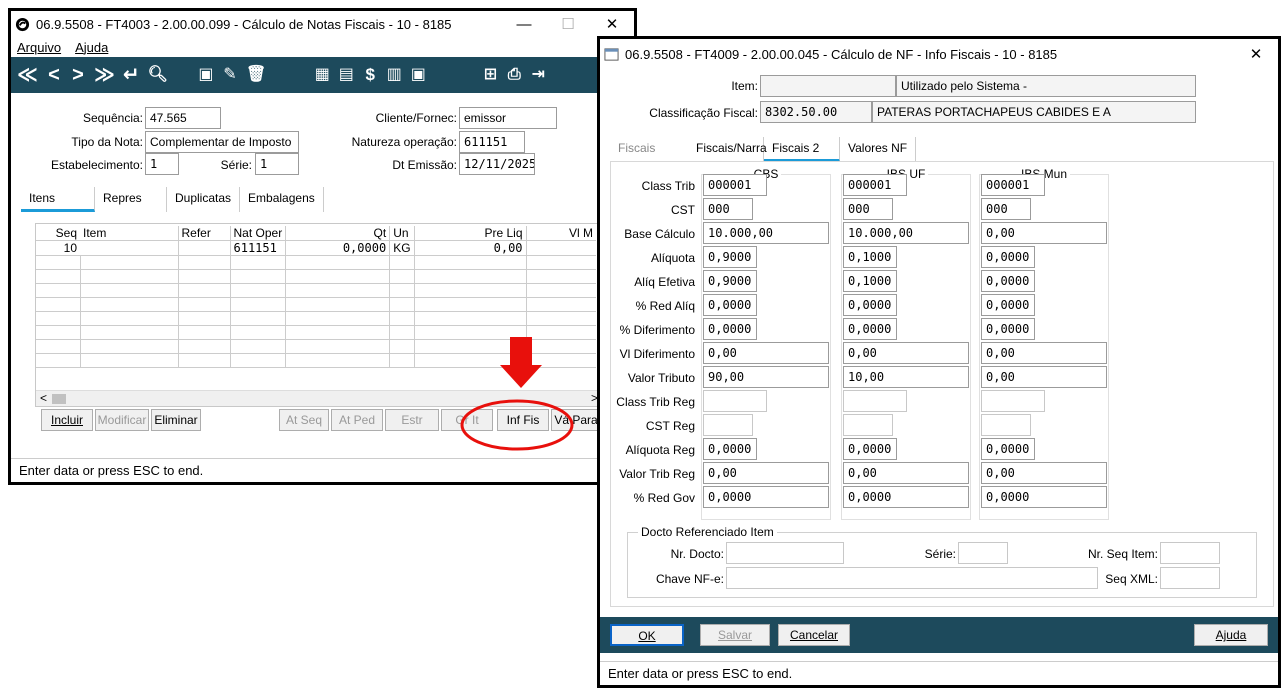 The width and height of the screenshot is (1285, 695). Describe the element at coordinates (258, 233) in the screenshot. I see `col-nat-oper: Nat Oper` at that location.